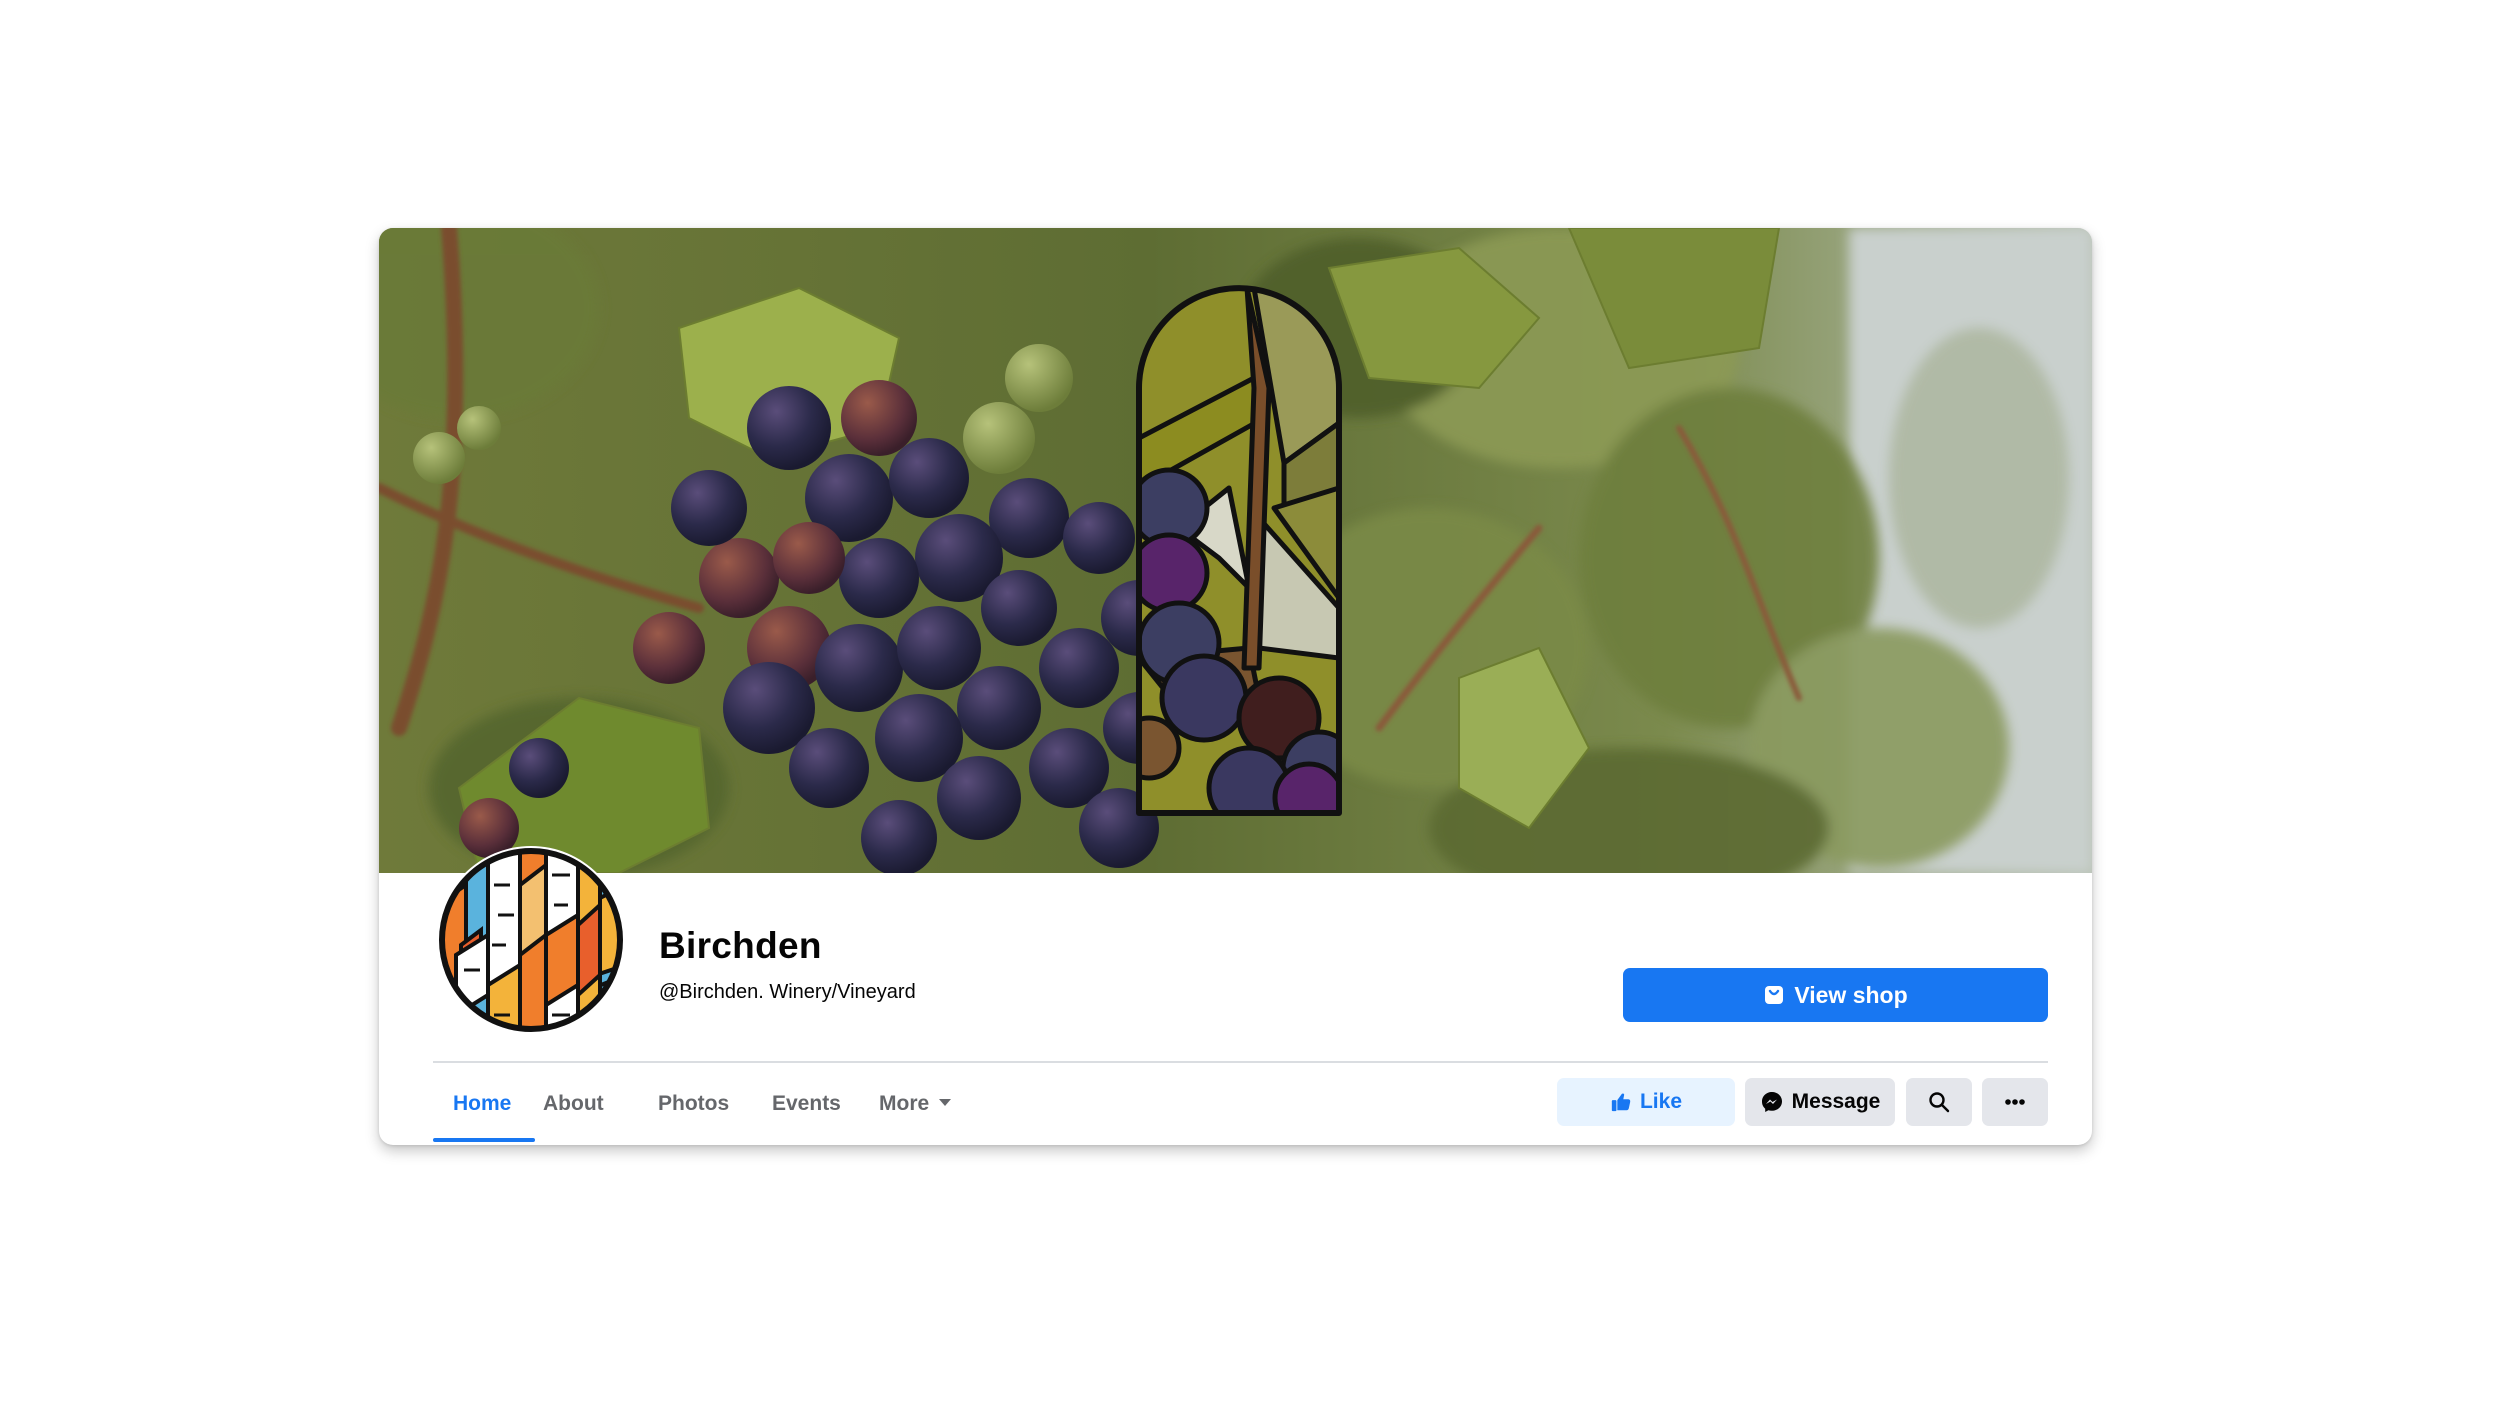  What do you see at coordinates (531, 940) in the screenshot?
I see `profile-avatar` at bounding box center [531, 940].